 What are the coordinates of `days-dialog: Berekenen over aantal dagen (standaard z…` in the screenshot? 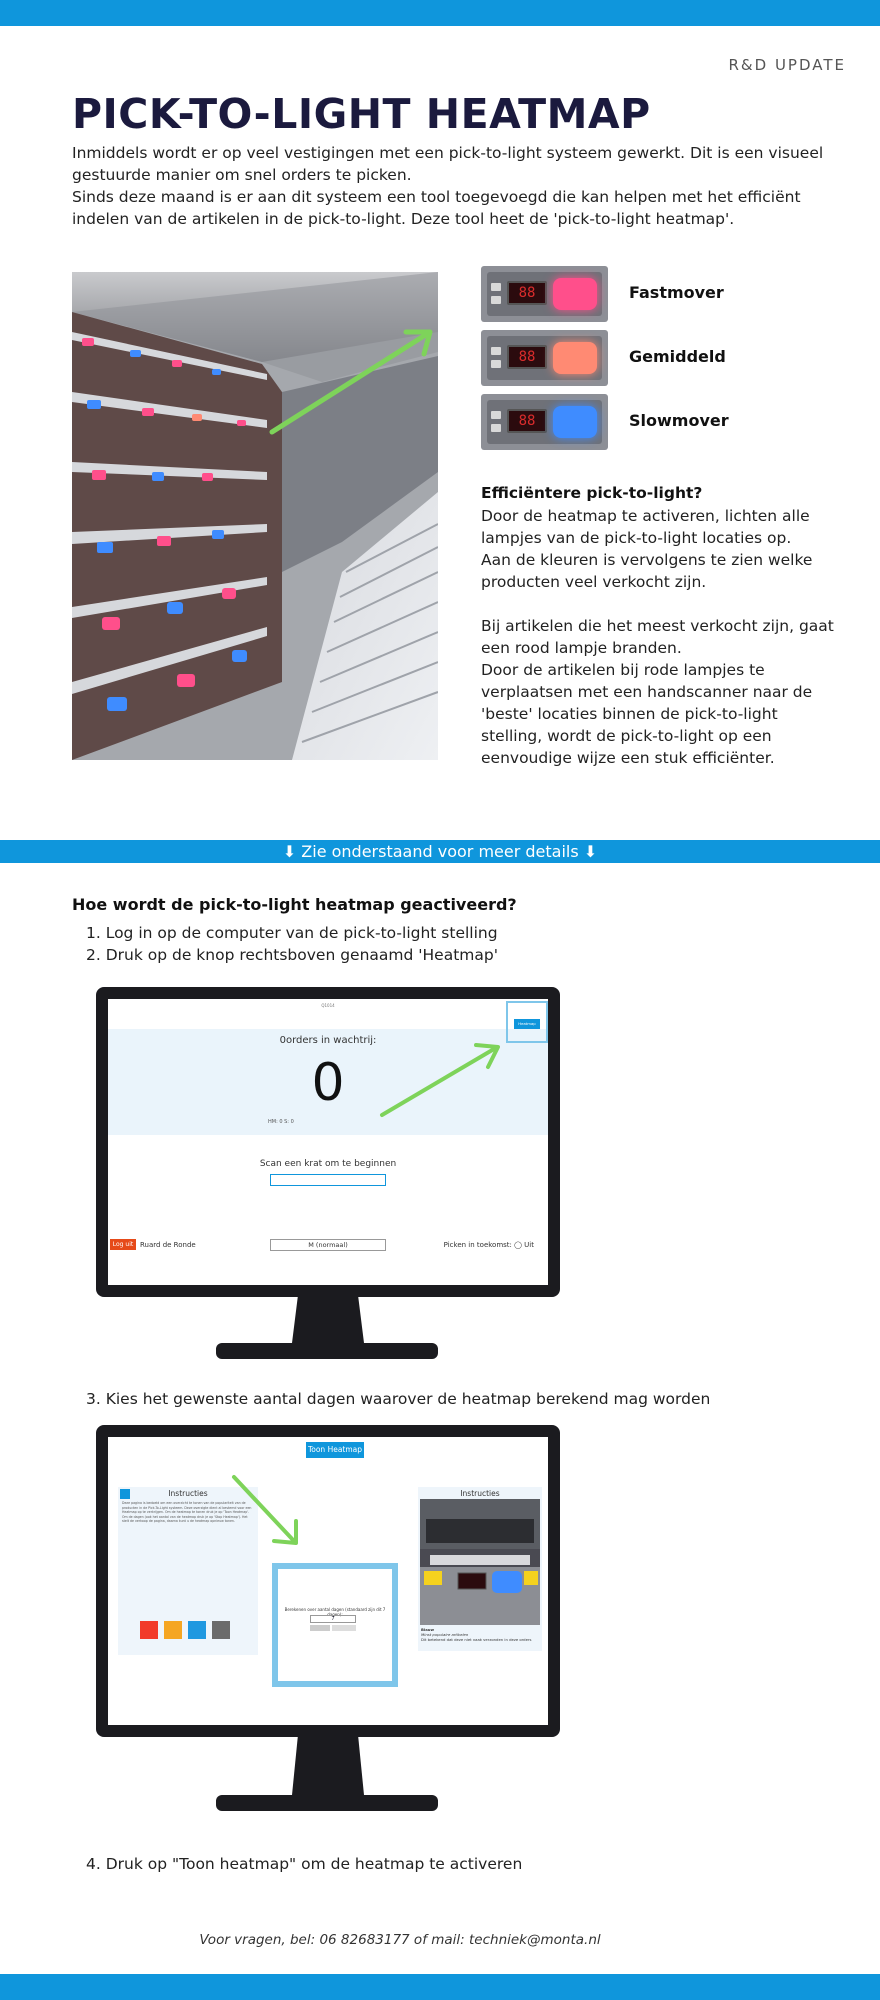 It's located at (335, 1625).